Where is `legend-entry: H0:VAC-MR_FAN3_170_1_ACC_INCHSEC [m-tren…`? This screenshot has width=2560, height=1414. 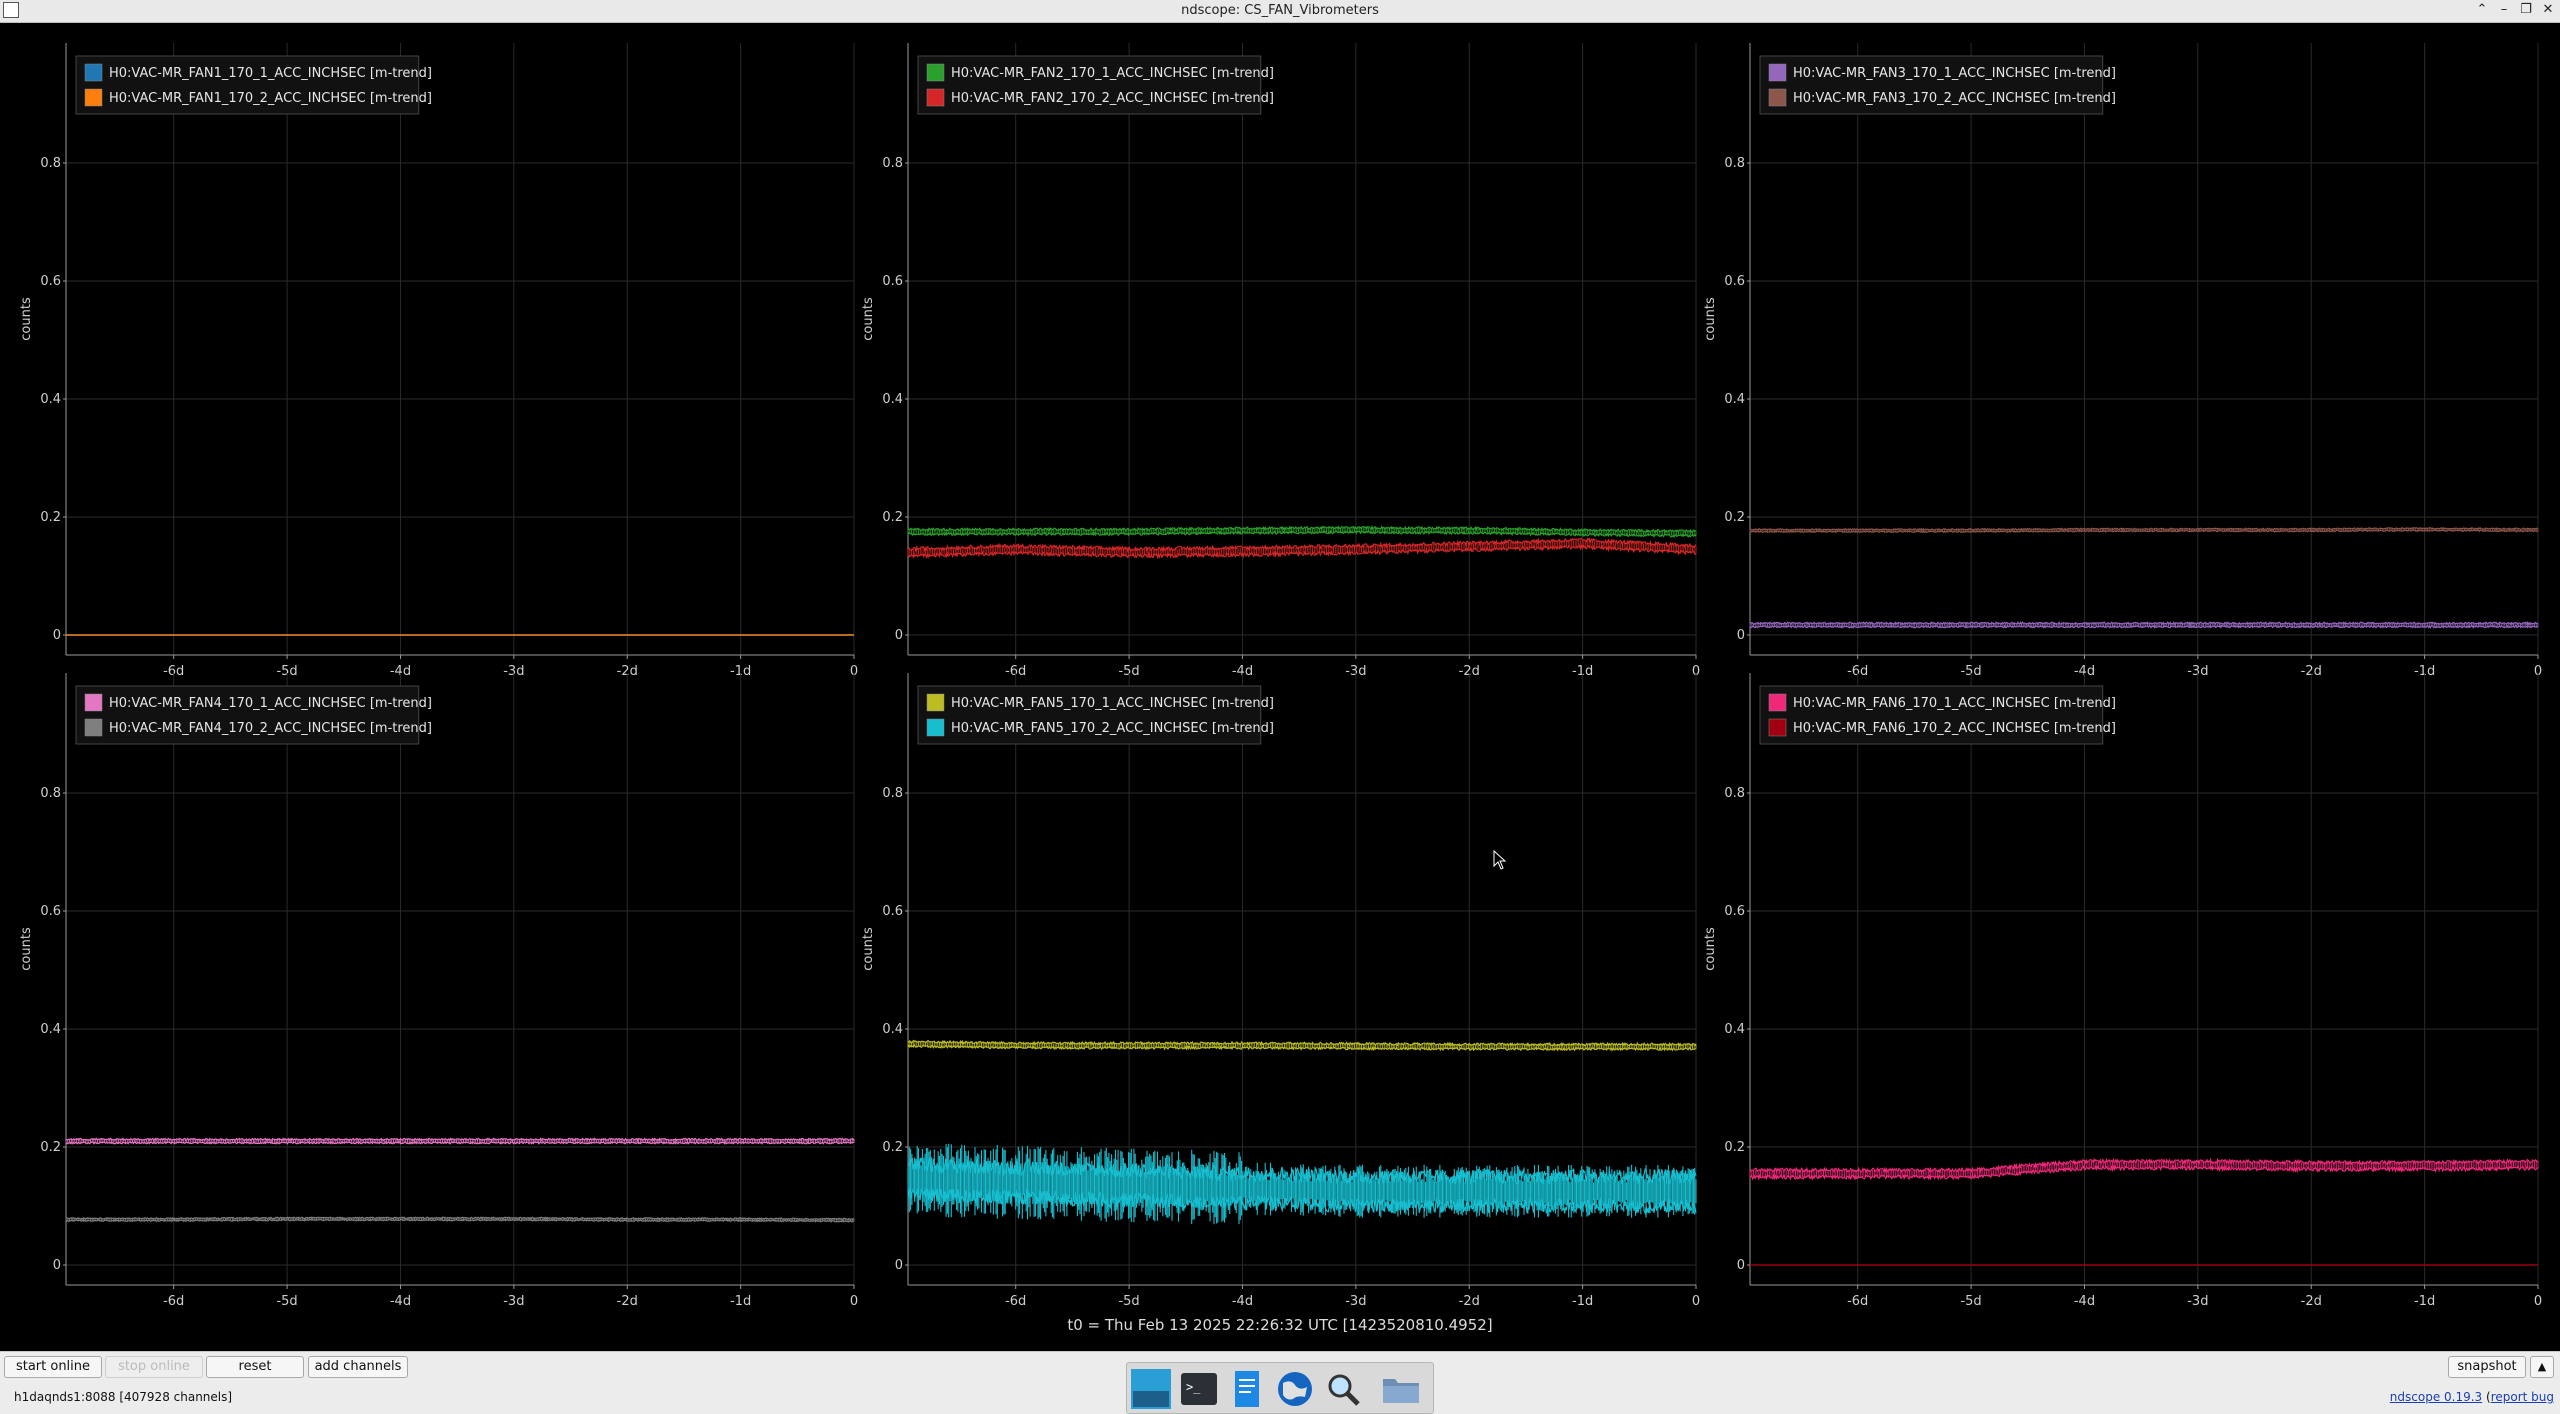
legend-entry: H0:VAC-MR_FAN3_170_1_ACC_INCHSEC [m-tren… is located at coordinates (1954, 73).